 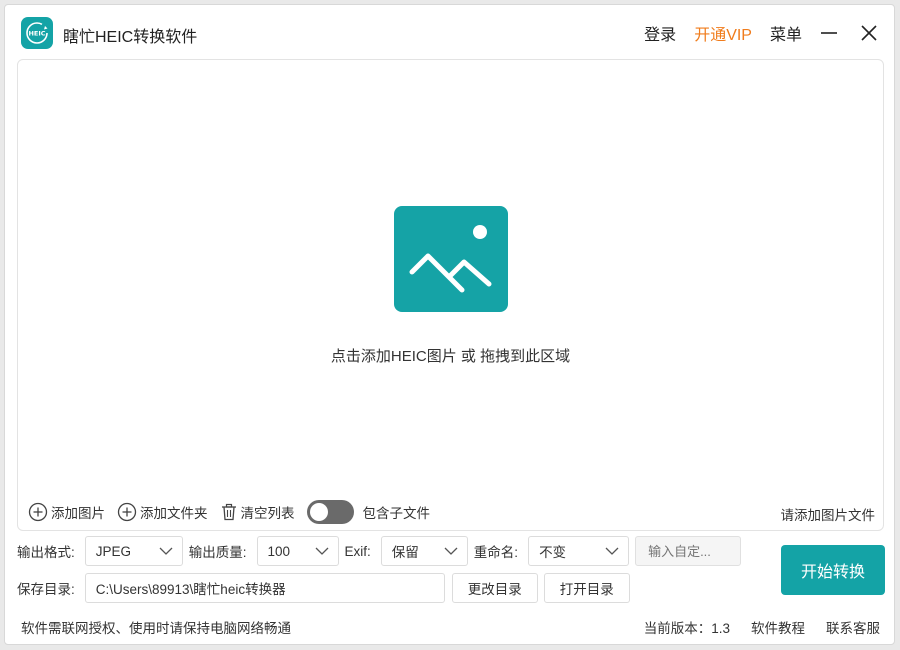 What do you see at coordinates (833, 570) in the screenshot?
I see `start-convert-button: 开始转换` at bounding box center [833, 570].